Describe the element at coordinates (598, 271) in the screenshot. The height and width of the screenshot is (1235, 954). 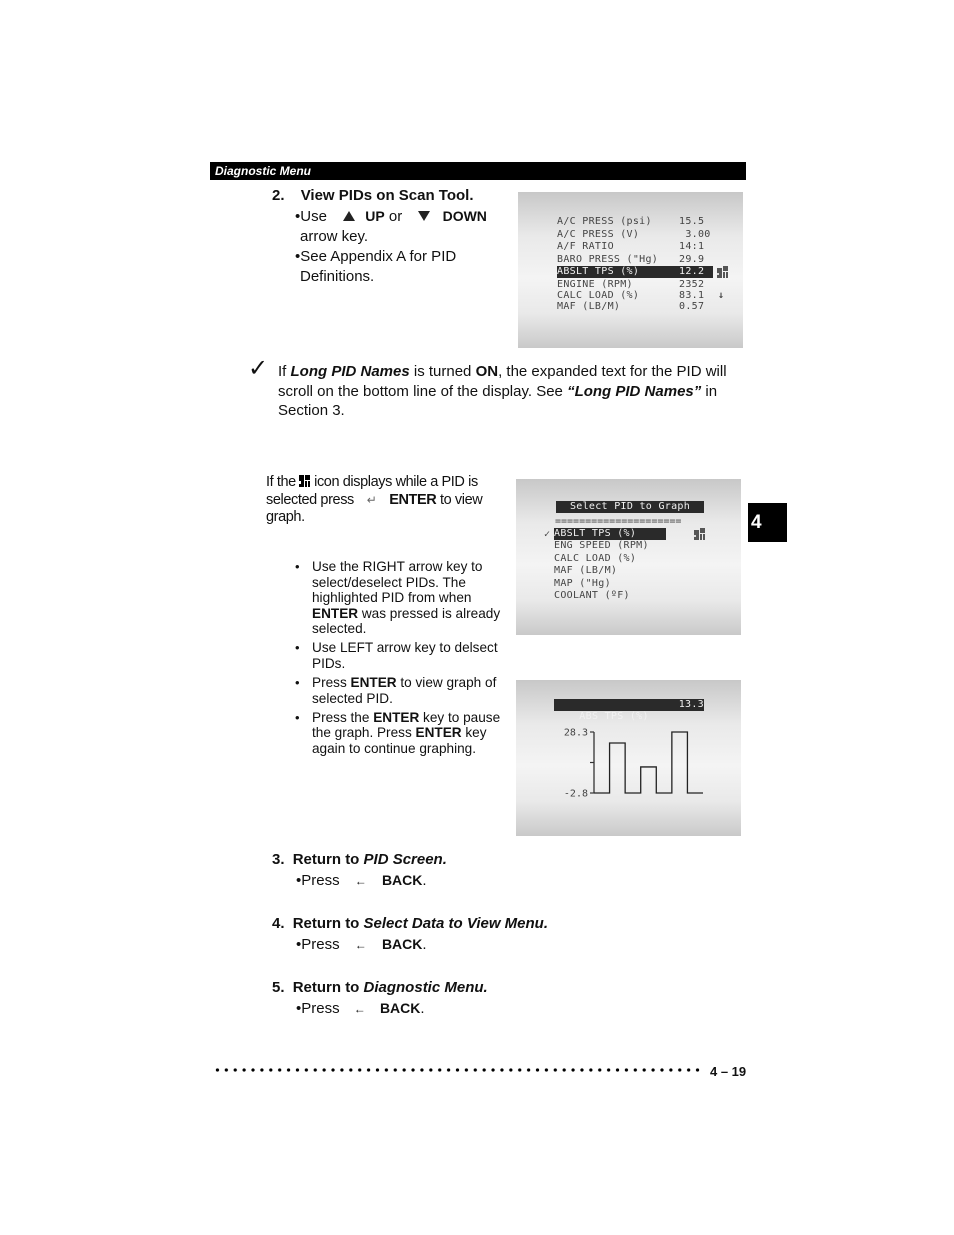
I see `pid-name: ABSLT TPS (%)` at that location.